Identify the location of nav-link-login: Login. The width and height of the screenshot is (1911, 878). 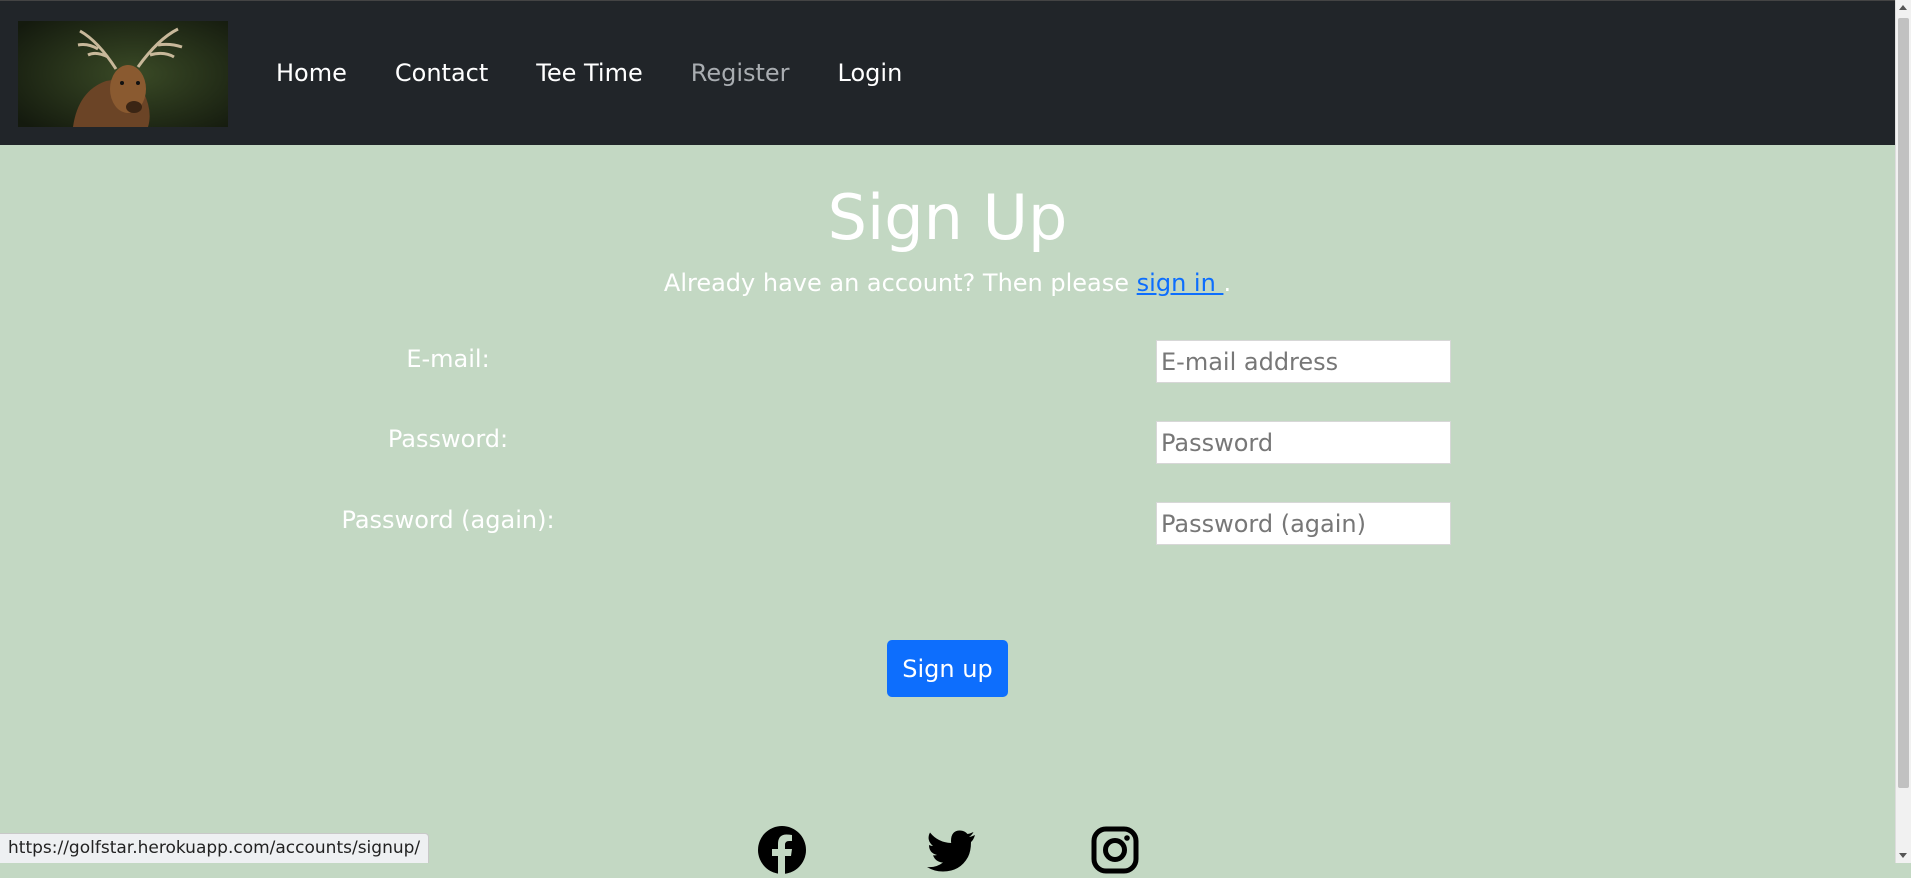
(870, 73).